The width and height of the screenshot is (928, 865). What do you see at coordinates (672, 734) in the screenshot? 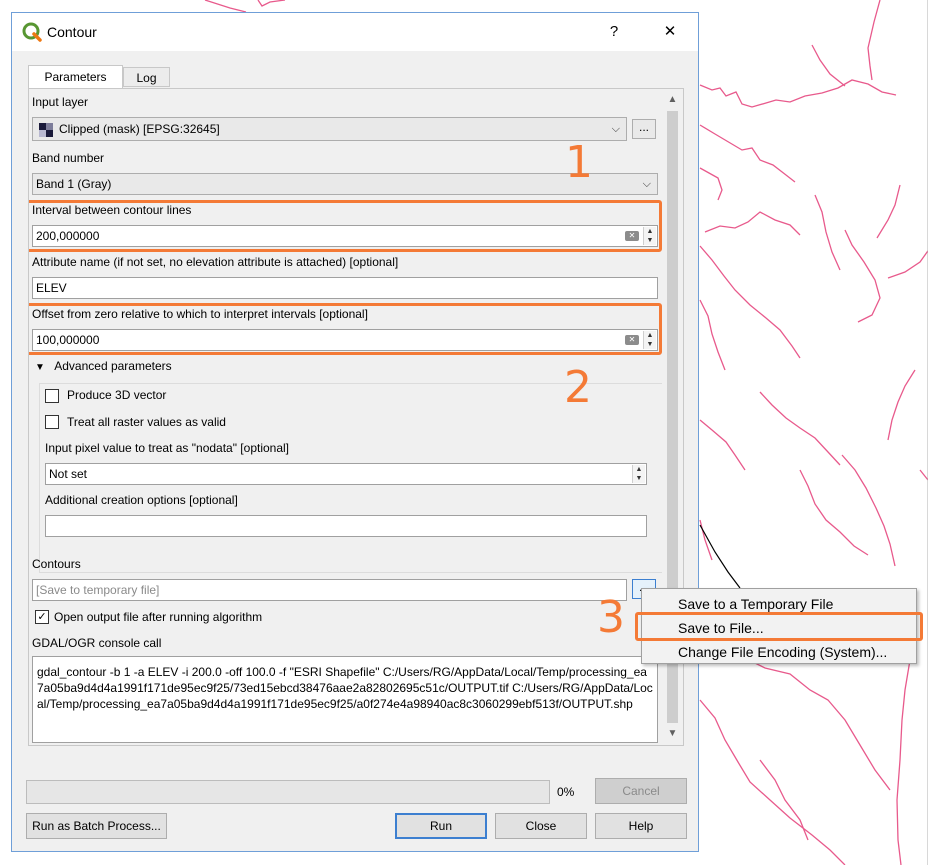
I see `scroll-down-icon: ▼` at bounding box center [672, 734].